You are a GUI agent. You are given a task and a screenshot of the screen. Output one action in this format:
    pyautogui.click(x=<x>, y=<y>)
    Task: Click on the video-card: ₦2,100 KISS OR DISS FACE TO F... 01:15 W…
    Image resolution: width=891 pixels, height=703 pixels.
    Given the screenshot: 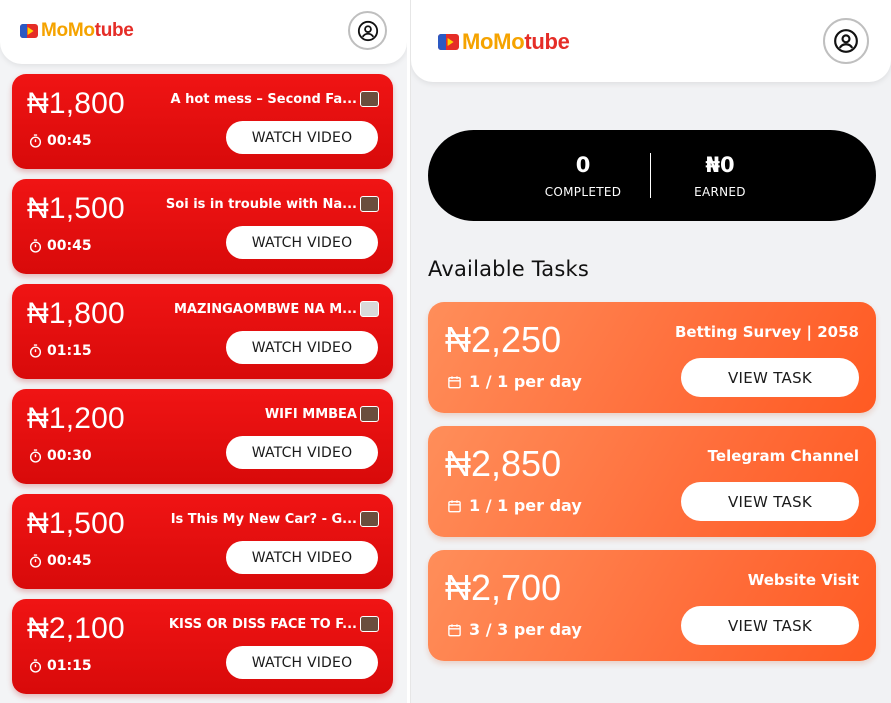 What is the action you would take?
    pyautogui.click(x=202, y=646)
    